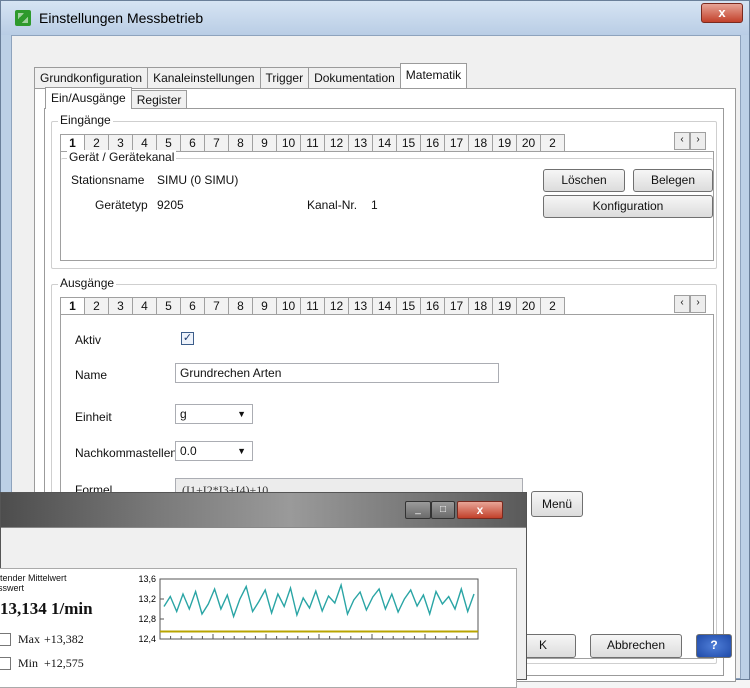  I want to click on input-channel-tab-13: 13, so click(360, 143).